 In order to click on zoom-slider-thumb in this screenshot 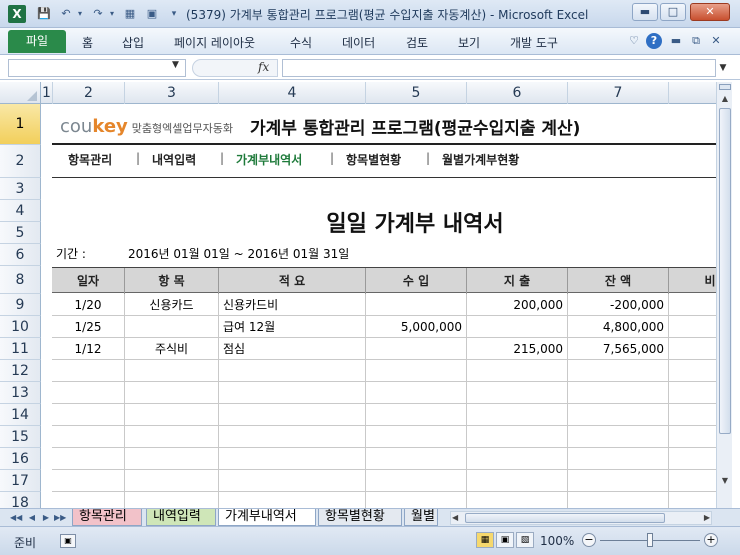, I will do `click(650, 540)`.